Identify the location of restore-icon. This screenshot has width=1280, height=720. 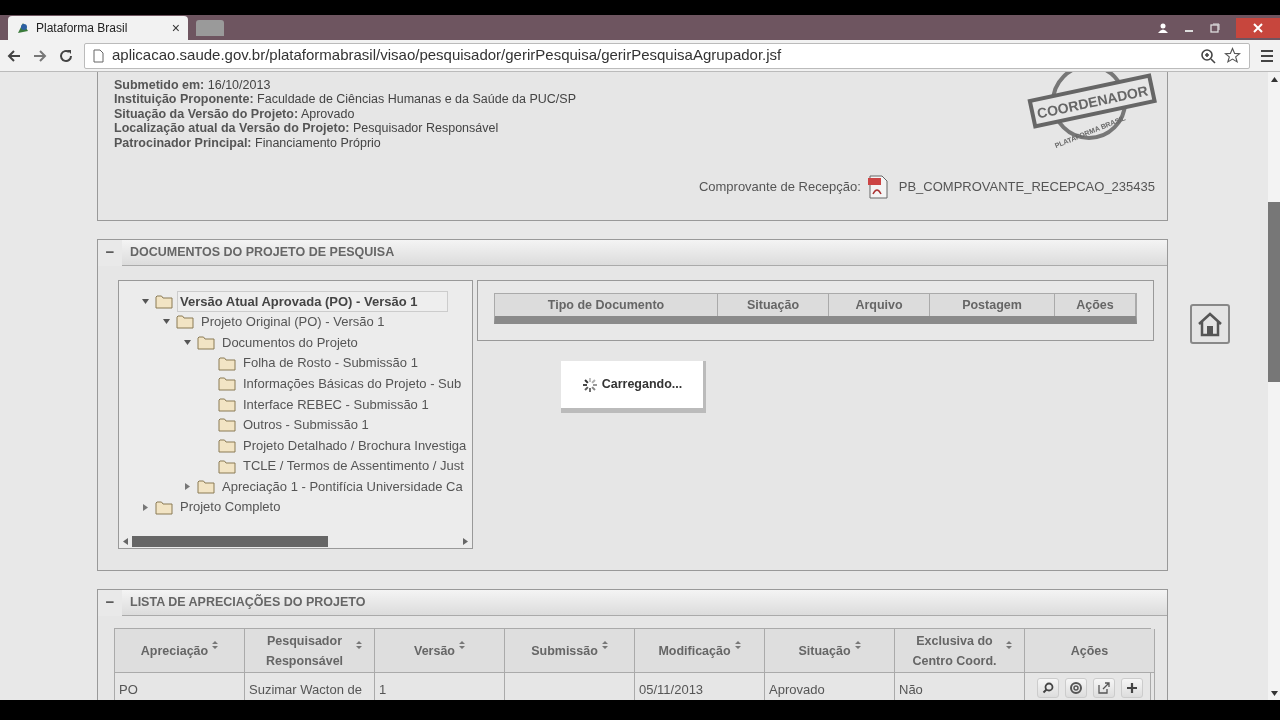
(1215, 27).